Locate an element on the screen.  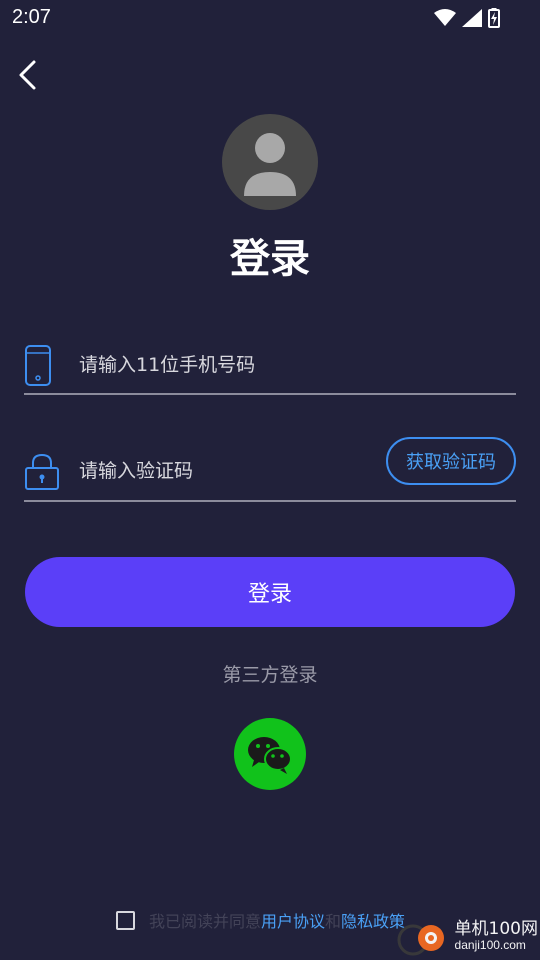
phone-input is located at coordinates (229, 365).